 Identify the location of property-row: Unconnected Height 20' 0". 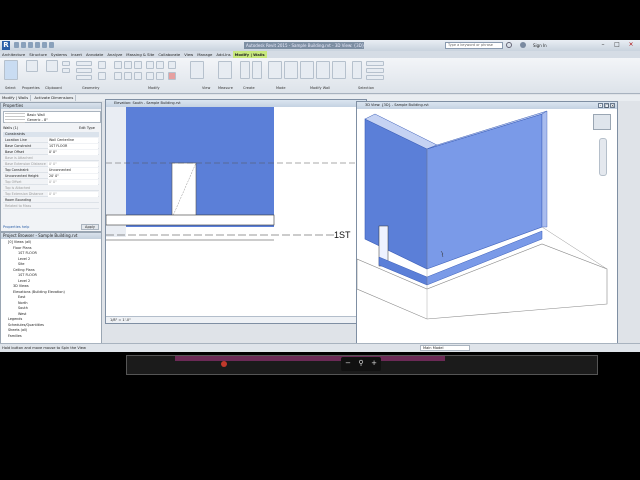
(51, 176).